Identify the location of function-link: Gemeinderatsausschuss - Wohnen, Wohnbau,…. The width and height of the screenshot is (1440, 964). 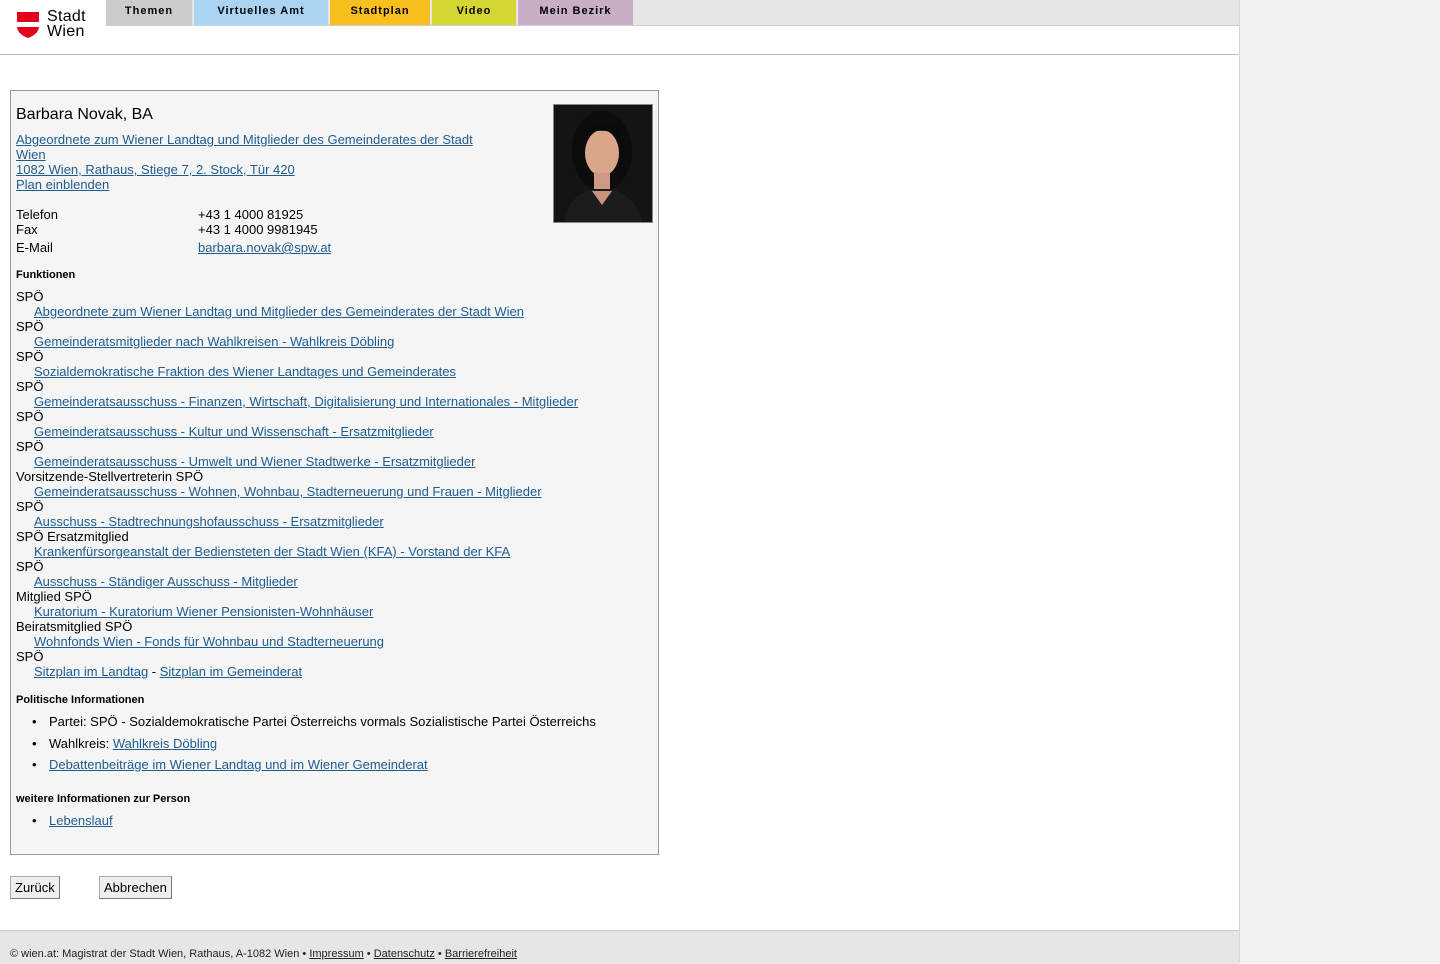
(288, 491).